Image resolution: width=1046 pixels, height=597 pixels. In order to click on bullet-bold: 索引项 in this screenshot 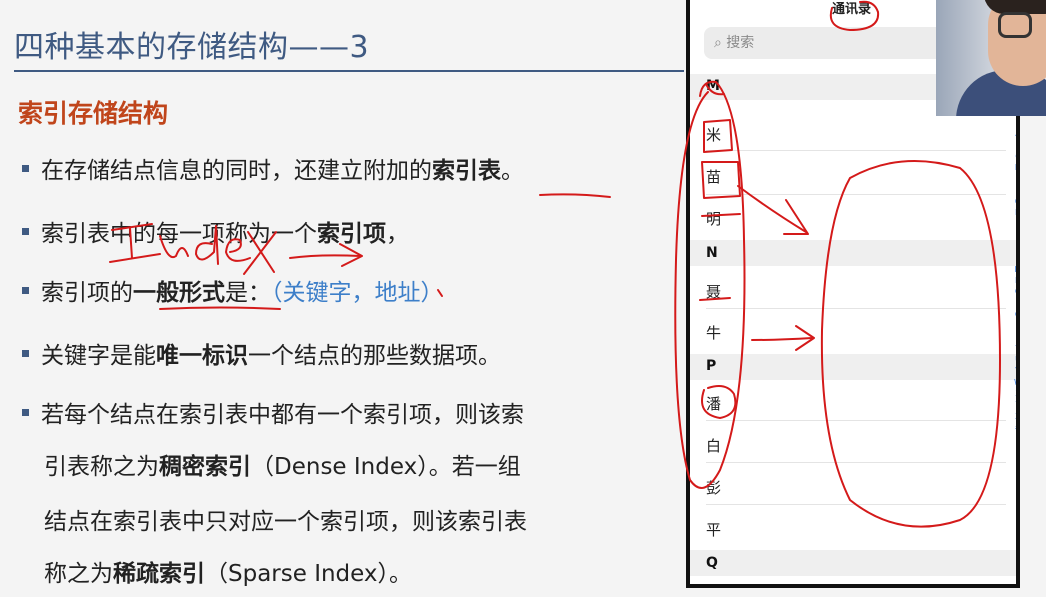, I will do `click(351, 234)`.